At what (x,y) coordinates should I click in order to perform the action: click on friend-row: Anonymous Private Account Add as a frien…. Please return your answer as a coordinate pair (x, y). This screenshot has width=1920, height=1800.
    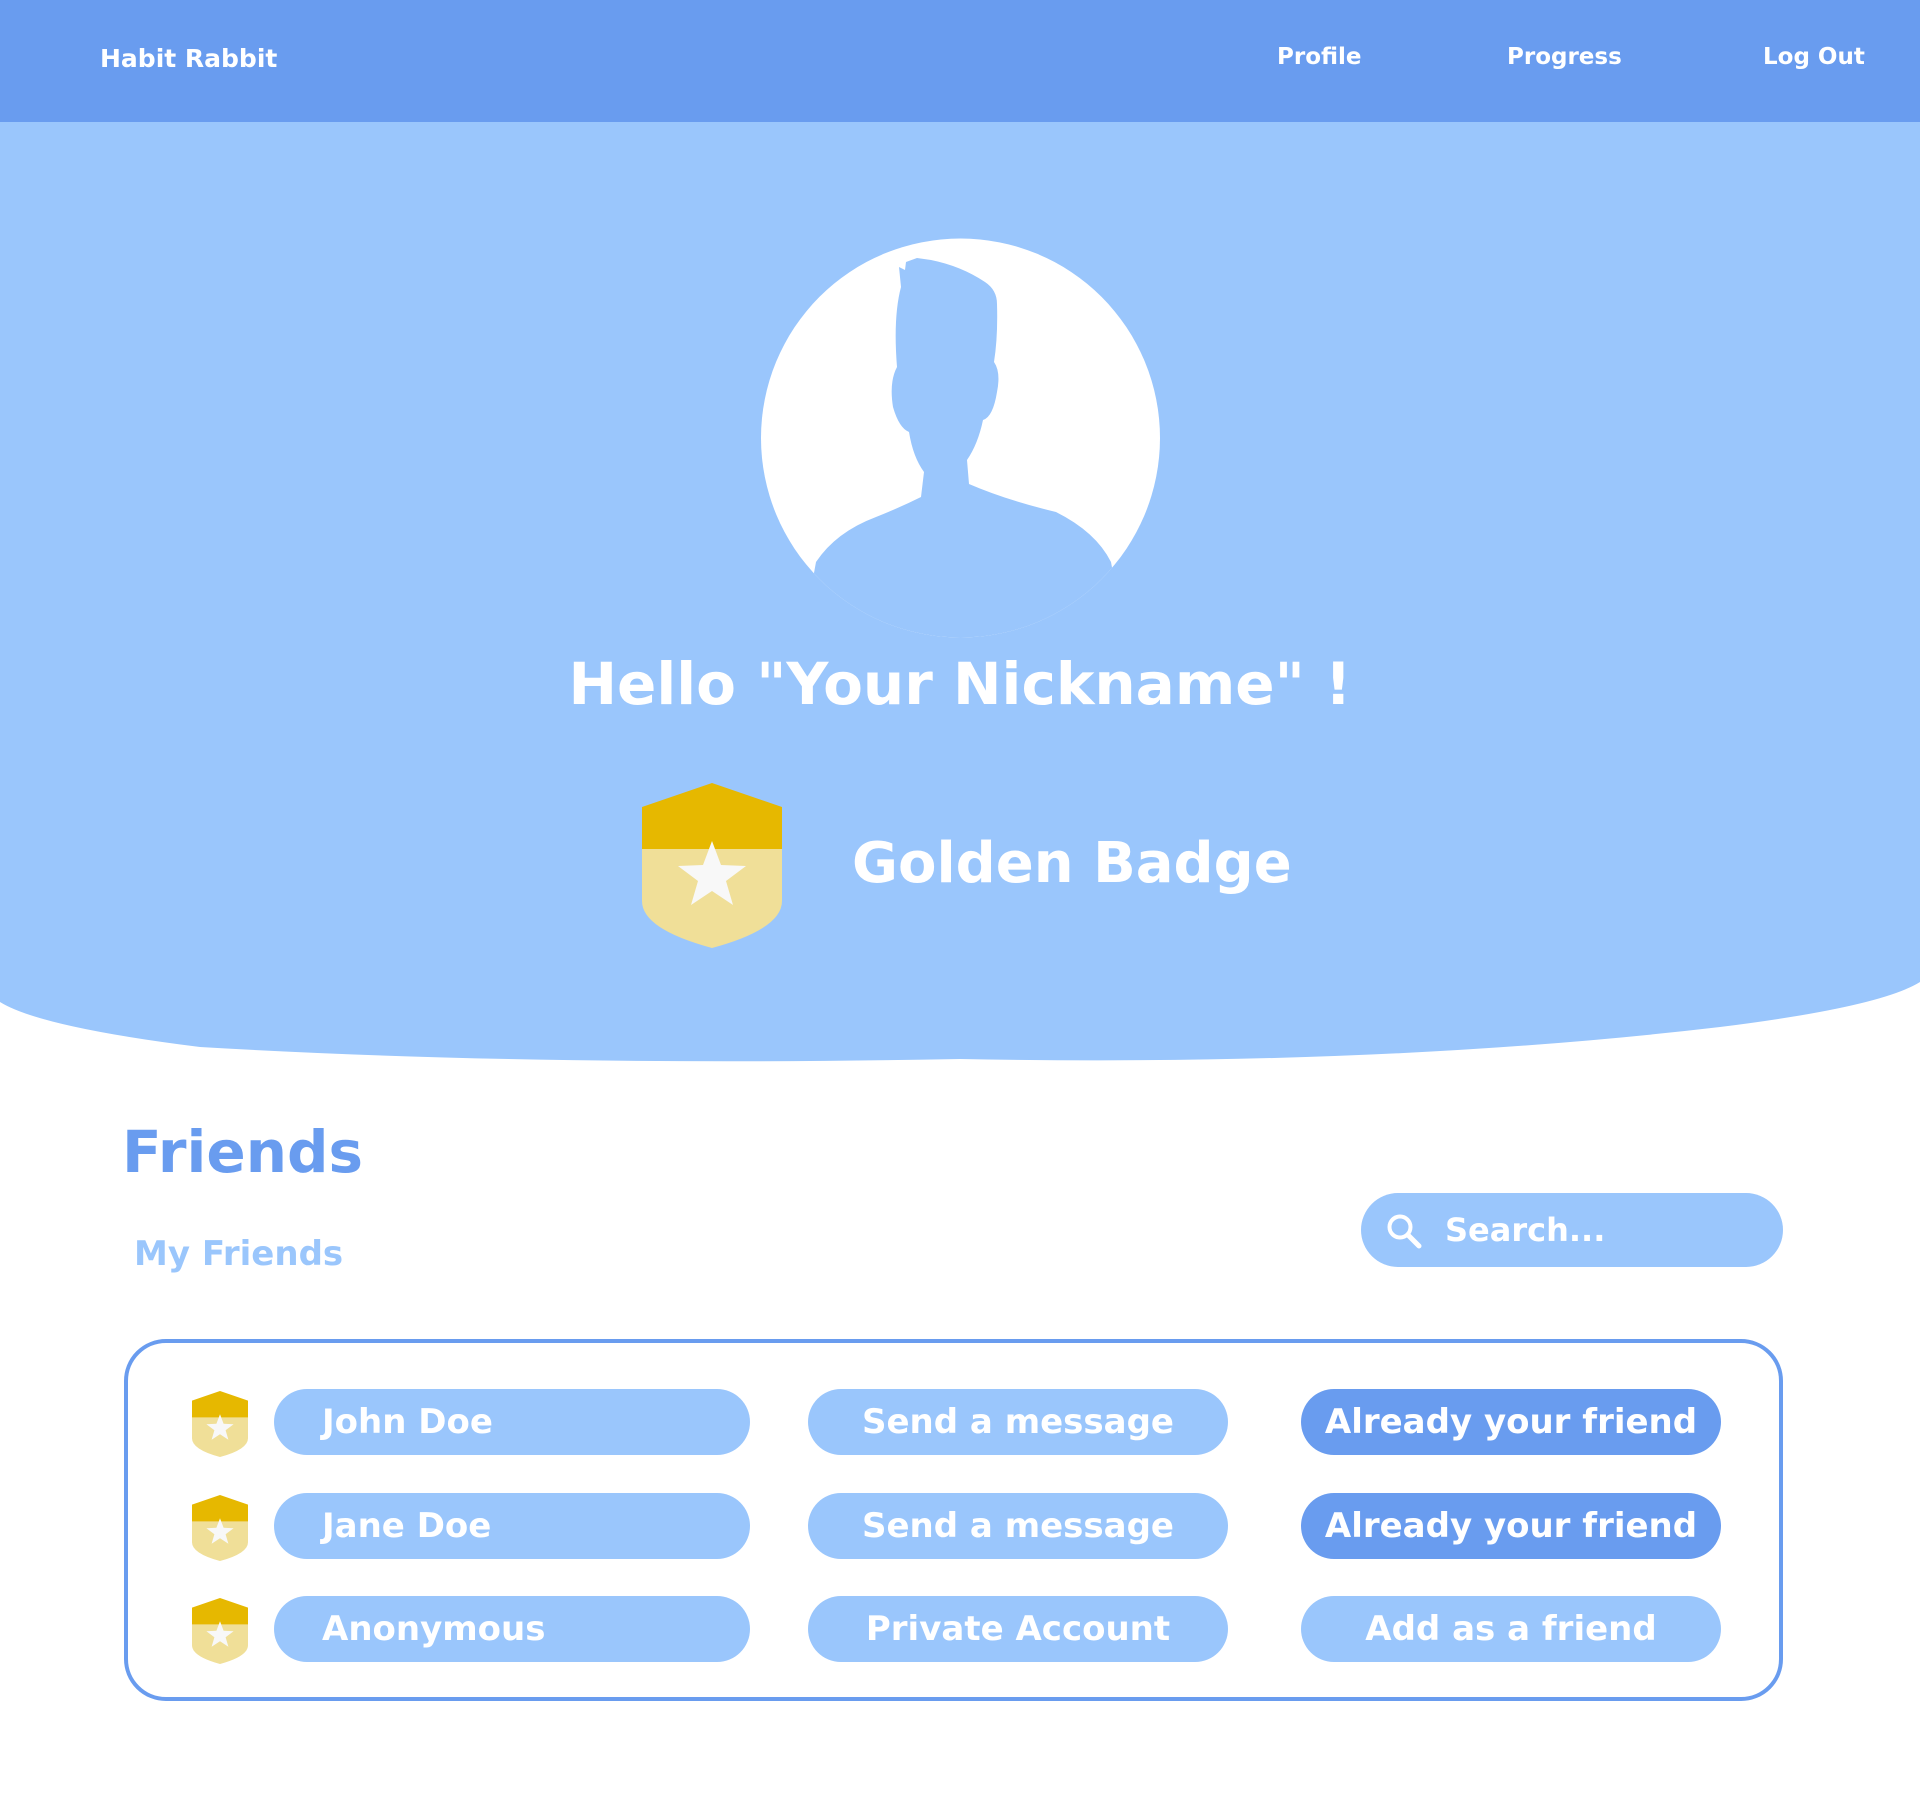
    Looking at the image, I should click on (953, 1631).